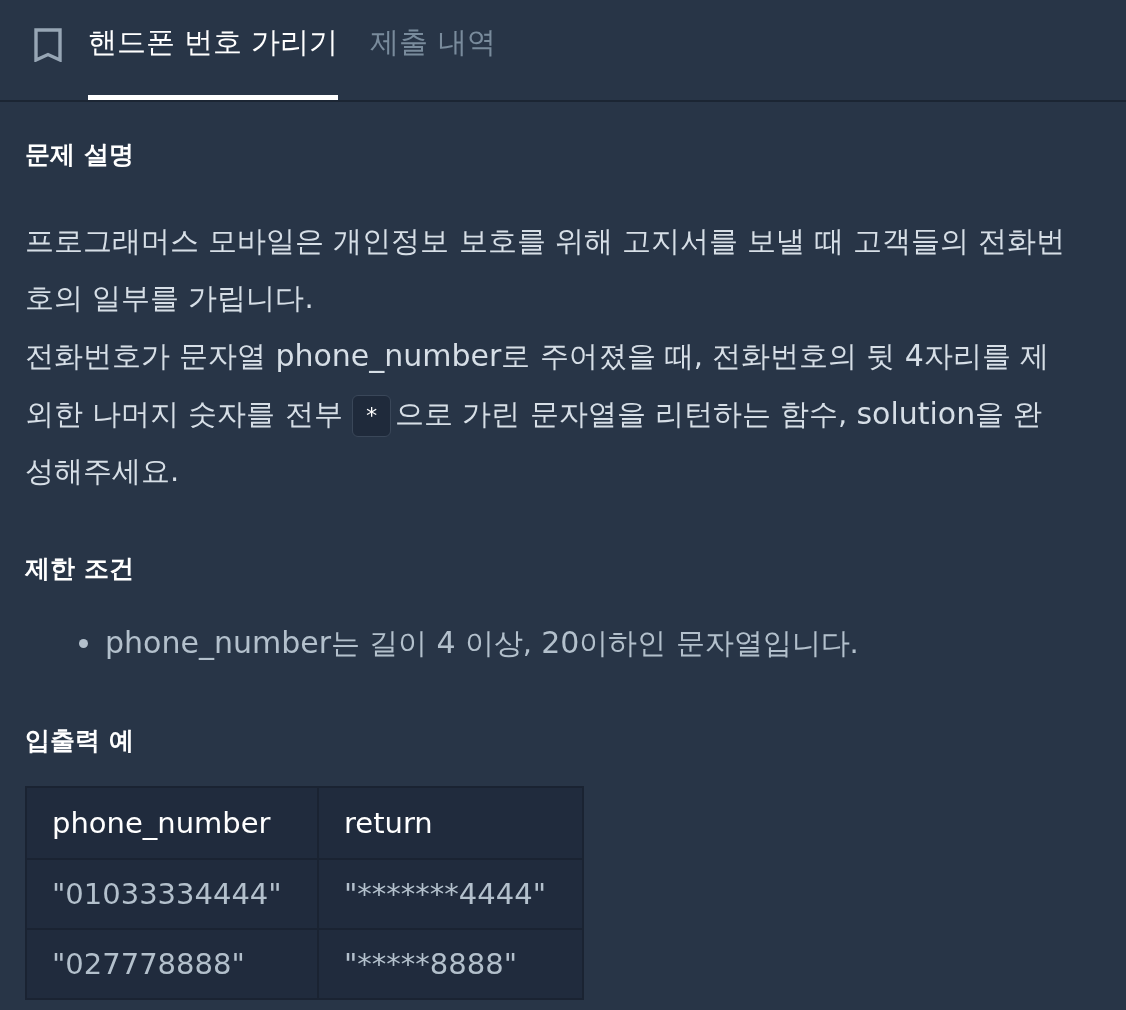  I want to click on section-heading: 제한 조건, so click(80, 569).